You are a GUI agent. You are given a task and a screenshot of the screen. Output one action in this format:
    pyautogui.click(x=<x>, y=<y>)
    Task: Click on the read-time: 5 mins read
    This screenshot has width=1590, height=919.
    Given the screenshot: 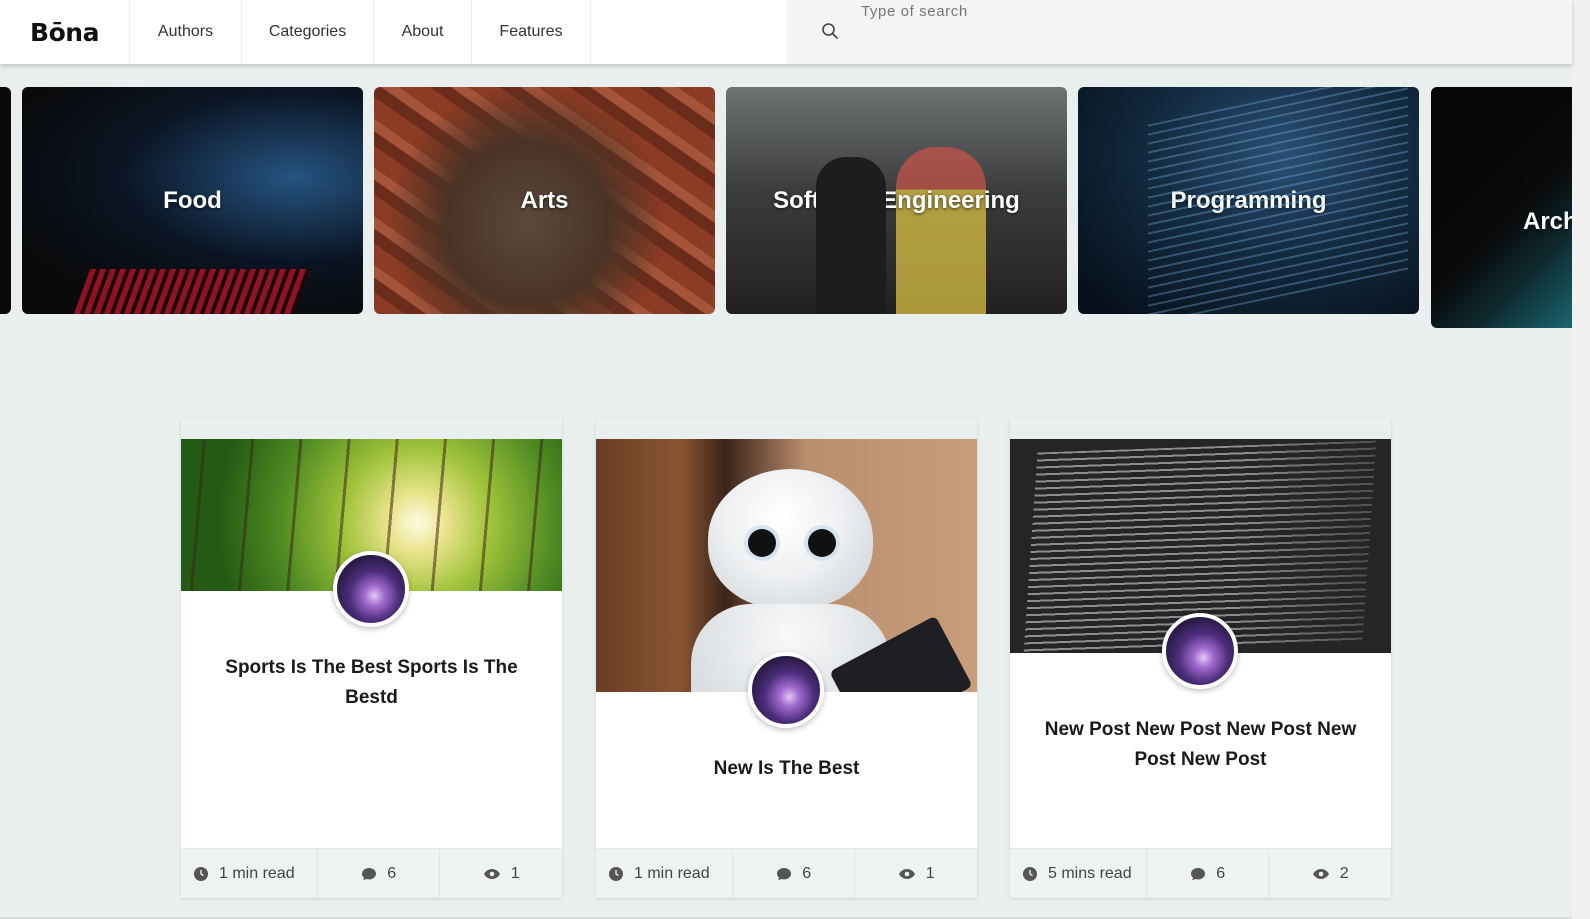 What is the action you would take?
    pyautogui.click(x=1078, y=873)
    